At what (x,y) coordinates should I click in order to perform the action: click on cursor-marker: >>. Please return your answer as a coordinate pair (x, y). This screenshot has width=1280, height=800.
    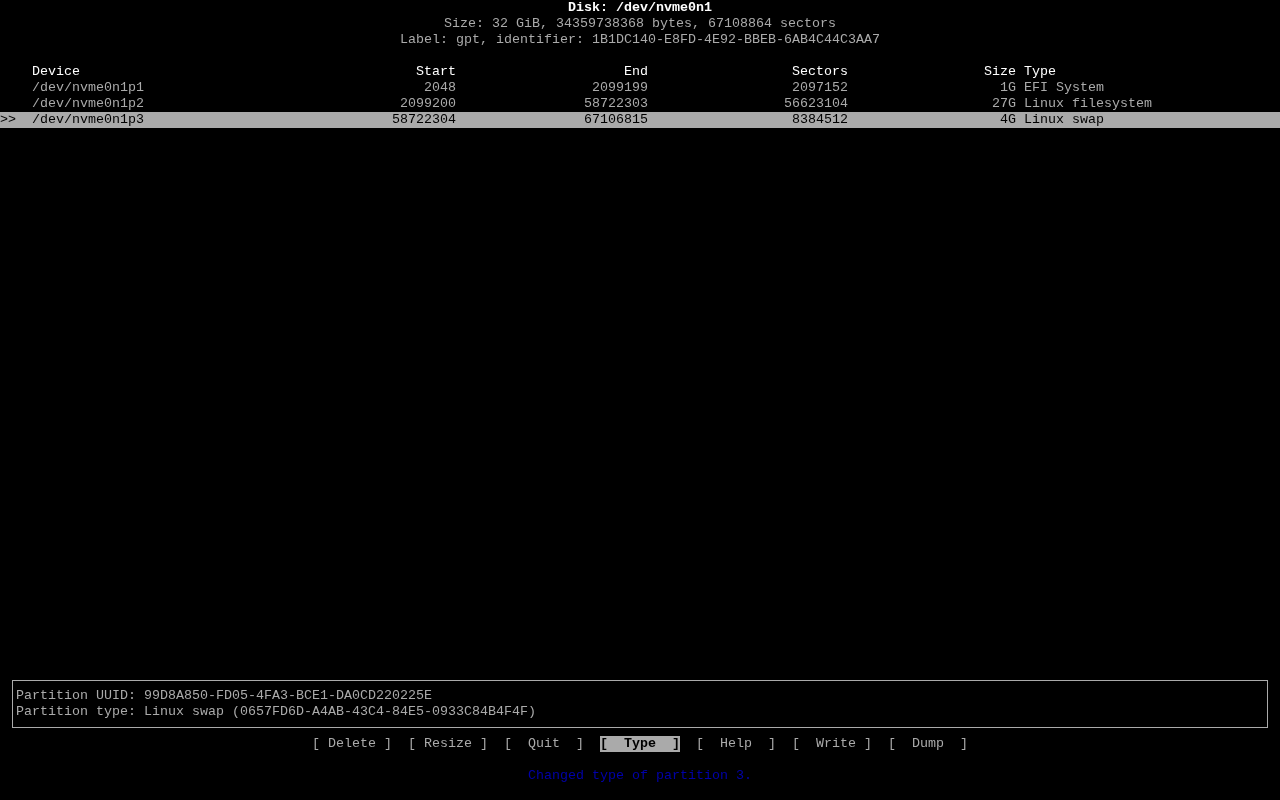
    Looking at the image, I should click on (8, 119).